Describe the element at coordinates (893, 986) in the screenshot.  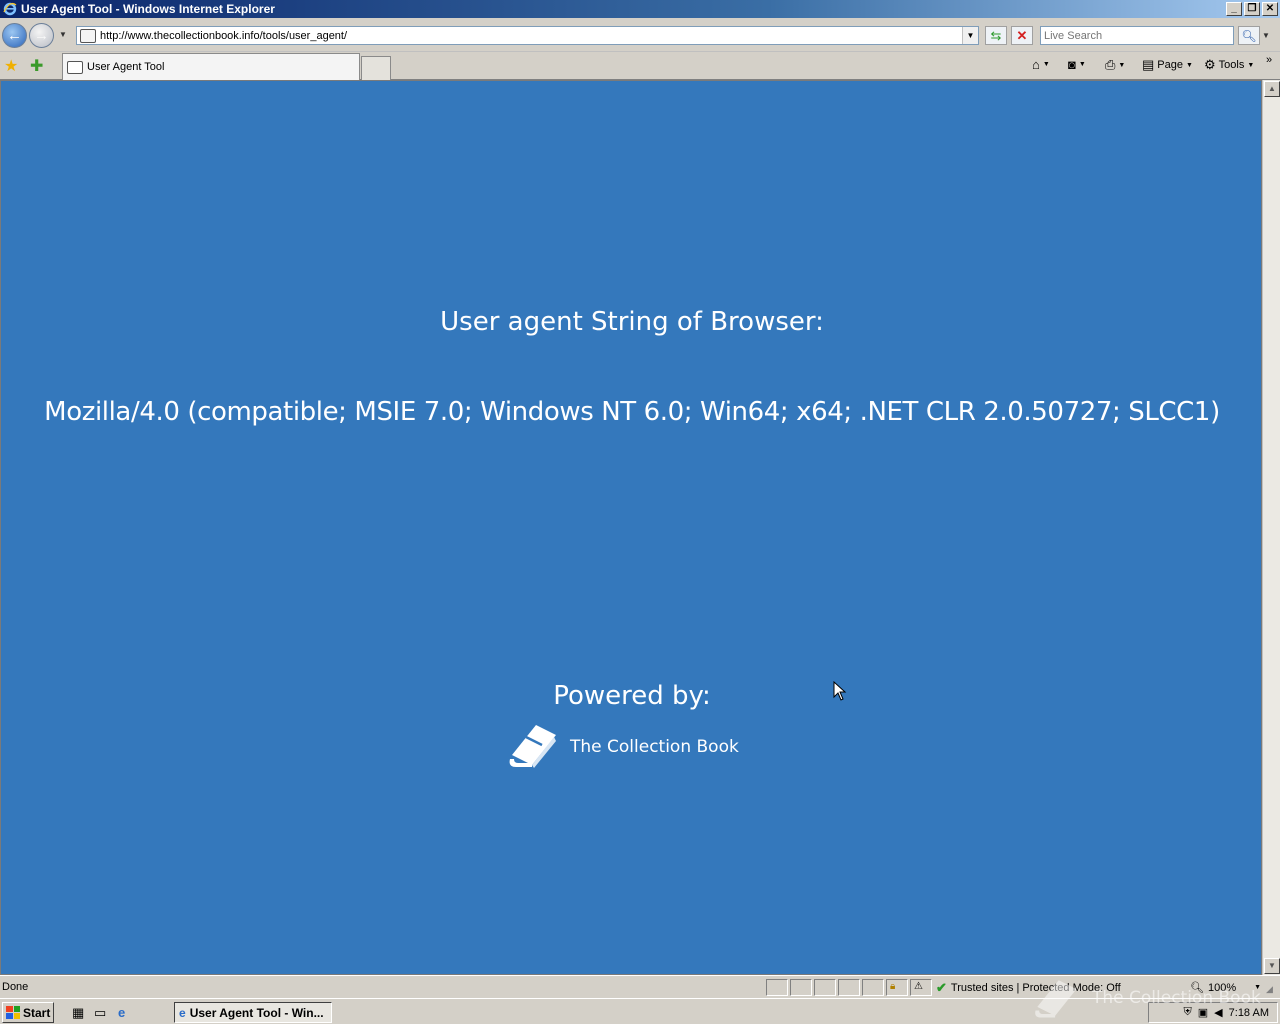
I see `lock-icon: 🔒︎` at that location.